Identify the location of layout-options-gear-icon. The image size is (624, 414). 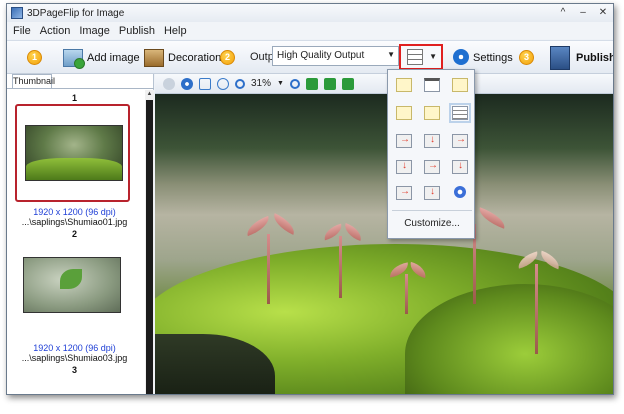
(460, 192).